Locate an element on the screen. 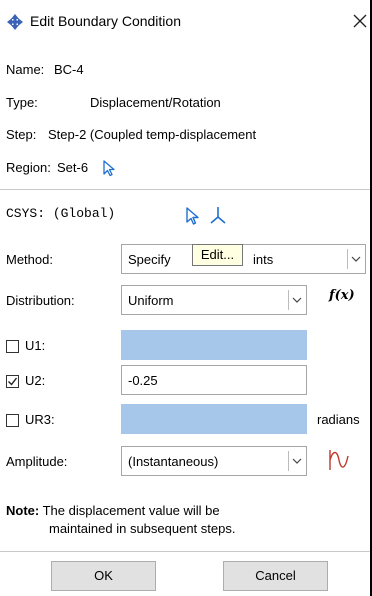 The image size is (372, 596). u1-checkbox is located at coordinates (12, 346).